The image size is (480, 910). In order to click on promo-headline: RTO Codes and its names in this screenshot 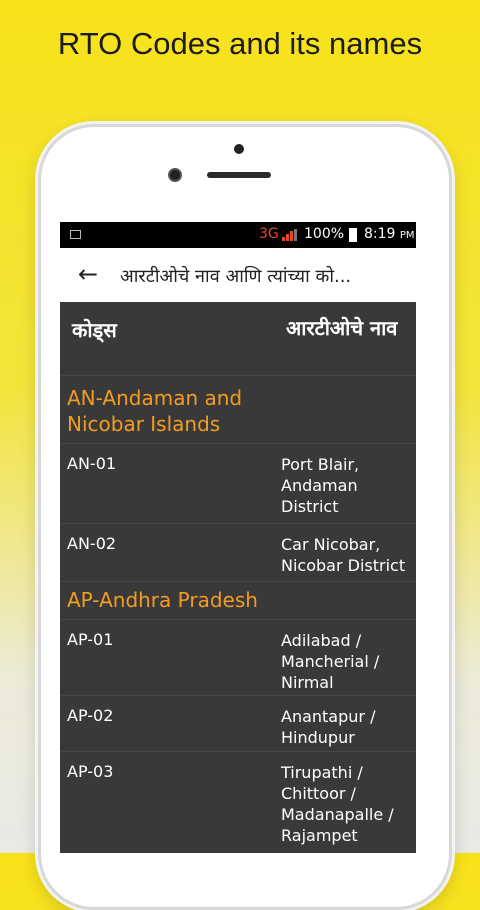, I will do `click(240, 43)`.